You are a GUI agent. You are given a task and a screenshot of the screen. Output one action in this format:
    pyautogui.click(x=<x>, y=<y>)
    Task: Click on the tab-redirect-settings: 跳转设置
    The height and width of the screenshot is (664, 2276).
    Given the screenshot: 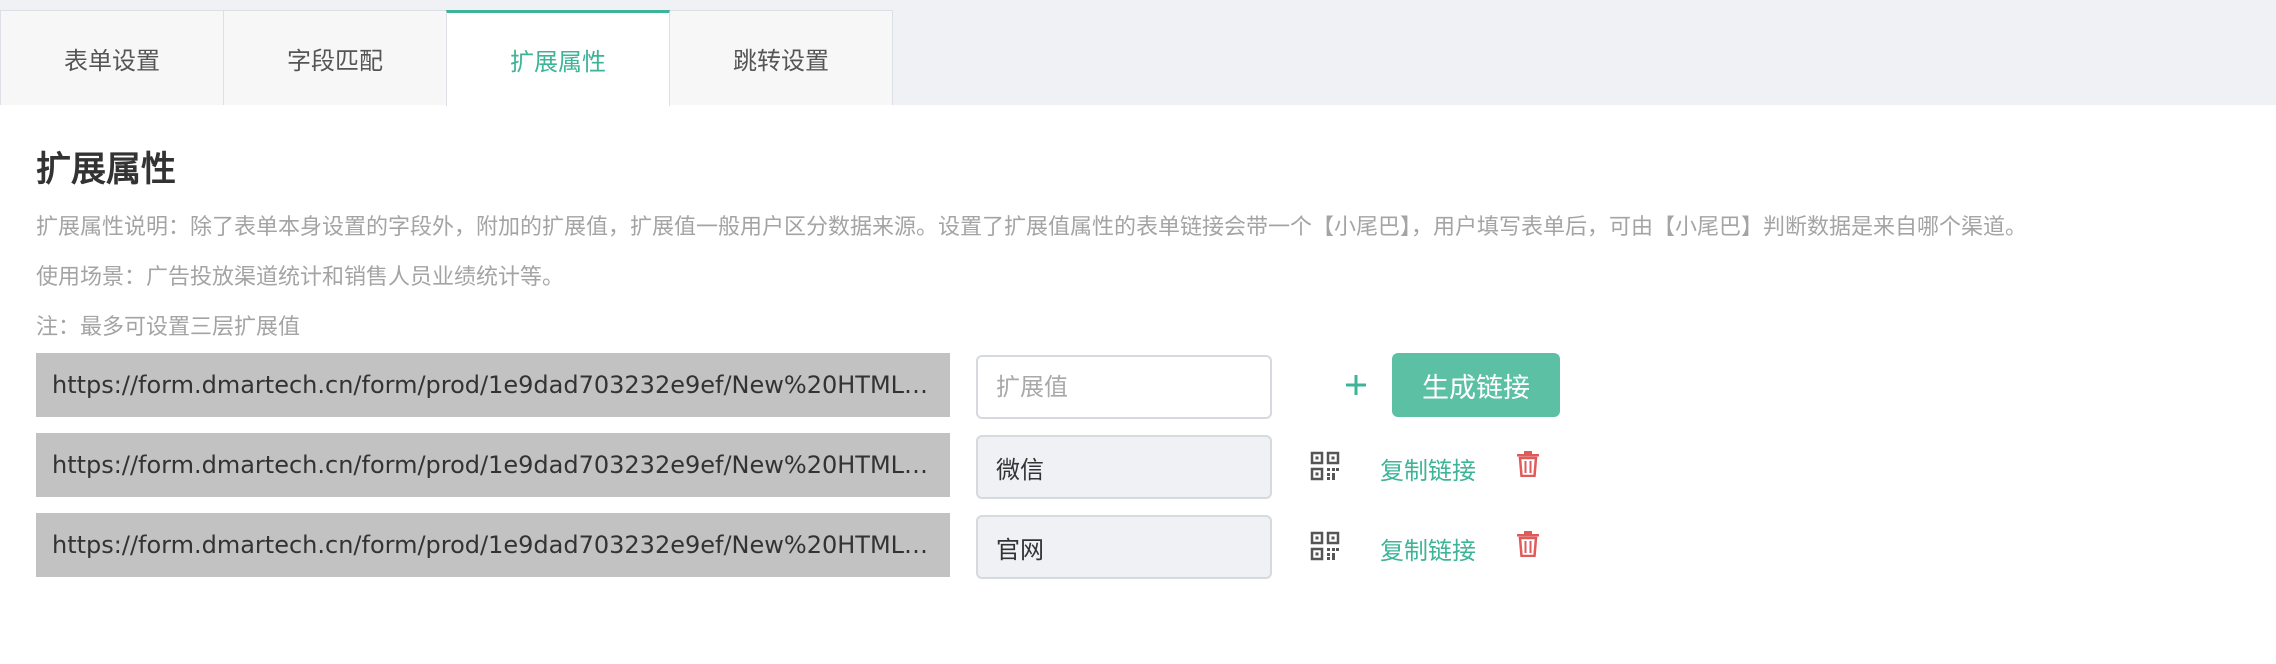 What is the action you would take?
    pyautogui.click(x=781, y=57)
    